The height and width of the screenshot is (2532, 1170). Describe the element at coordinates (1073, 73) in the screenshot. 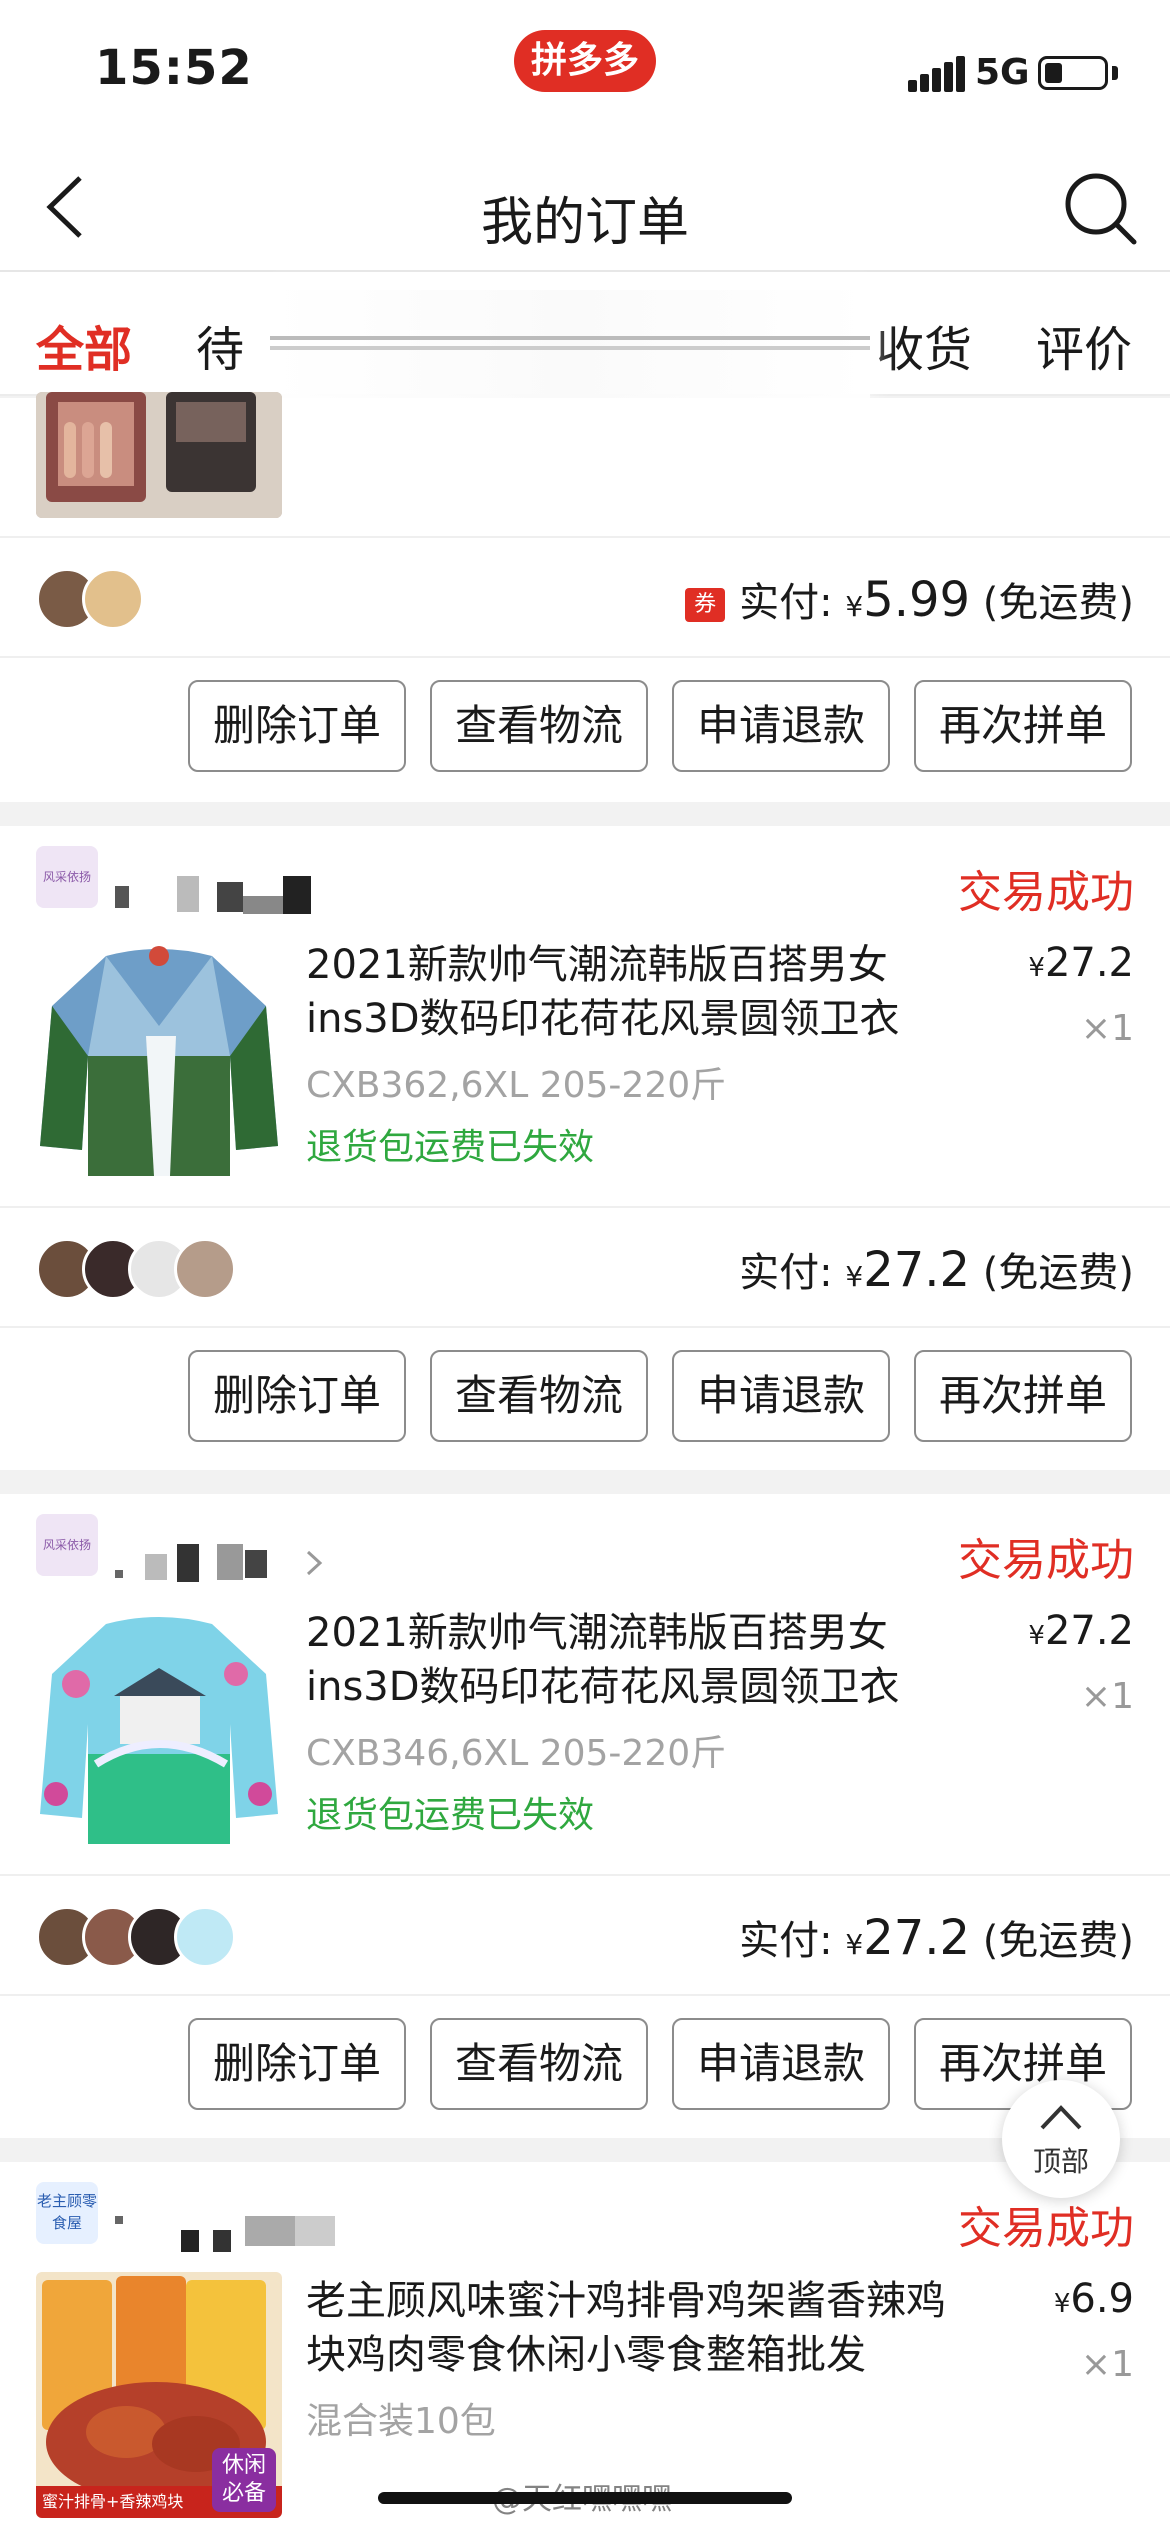

I see `battery-icon` at that location.